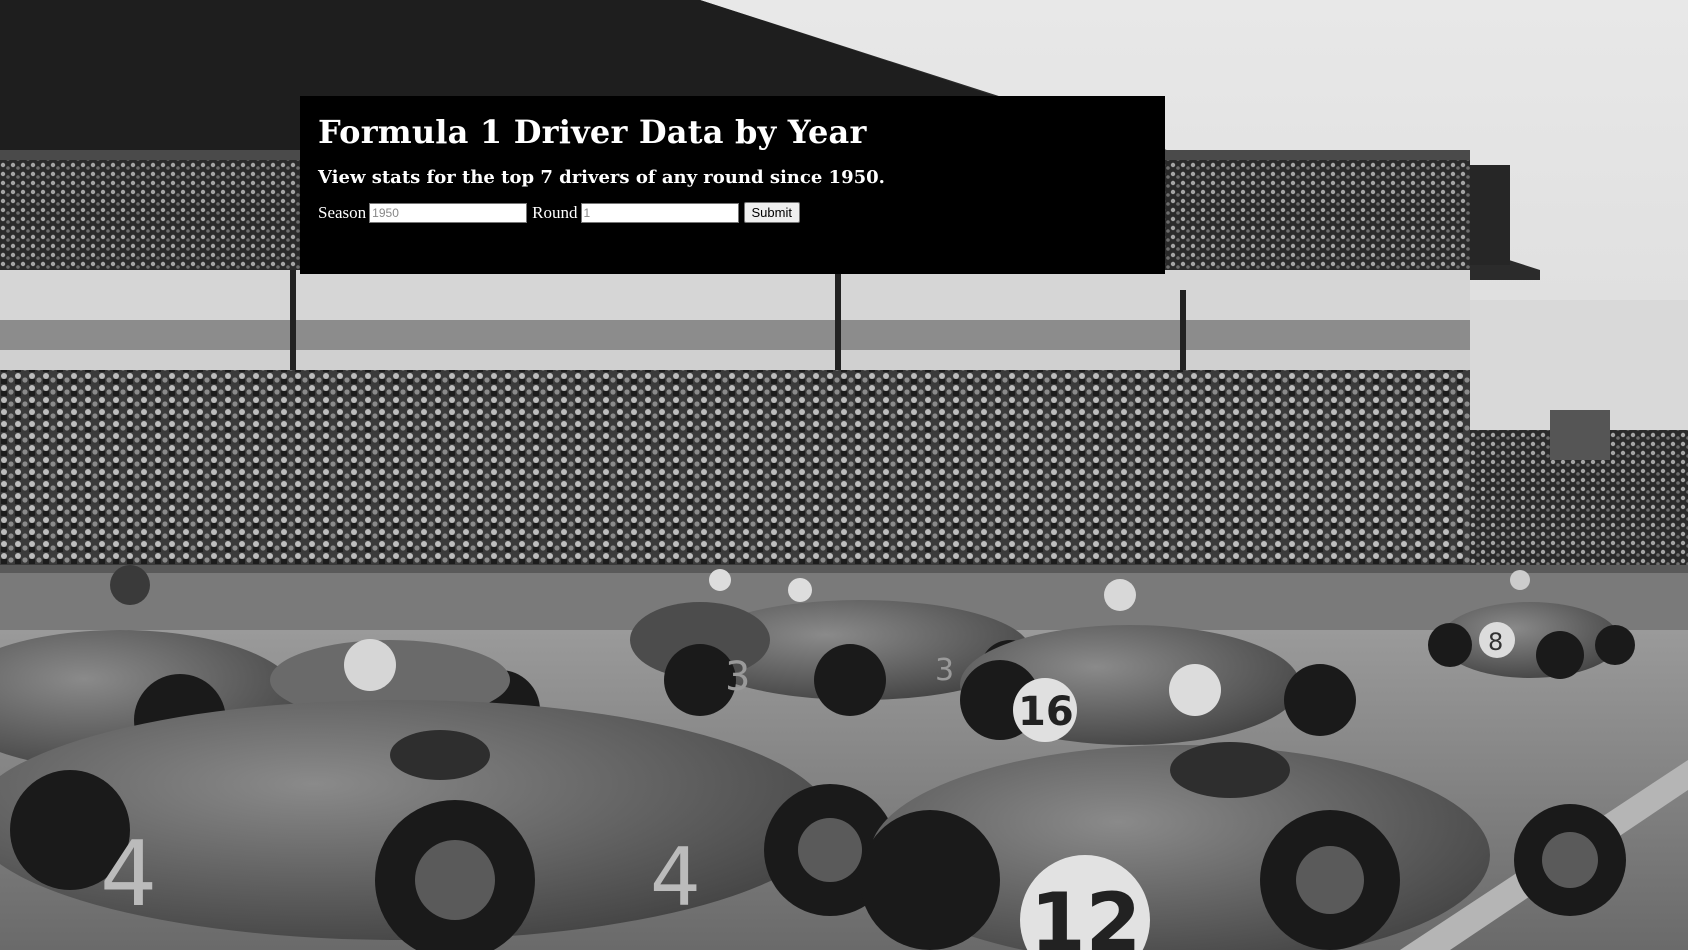  Describe the element at coordinates (1495, 642) in the screenshot. I see `svg-text: 8` at that location.